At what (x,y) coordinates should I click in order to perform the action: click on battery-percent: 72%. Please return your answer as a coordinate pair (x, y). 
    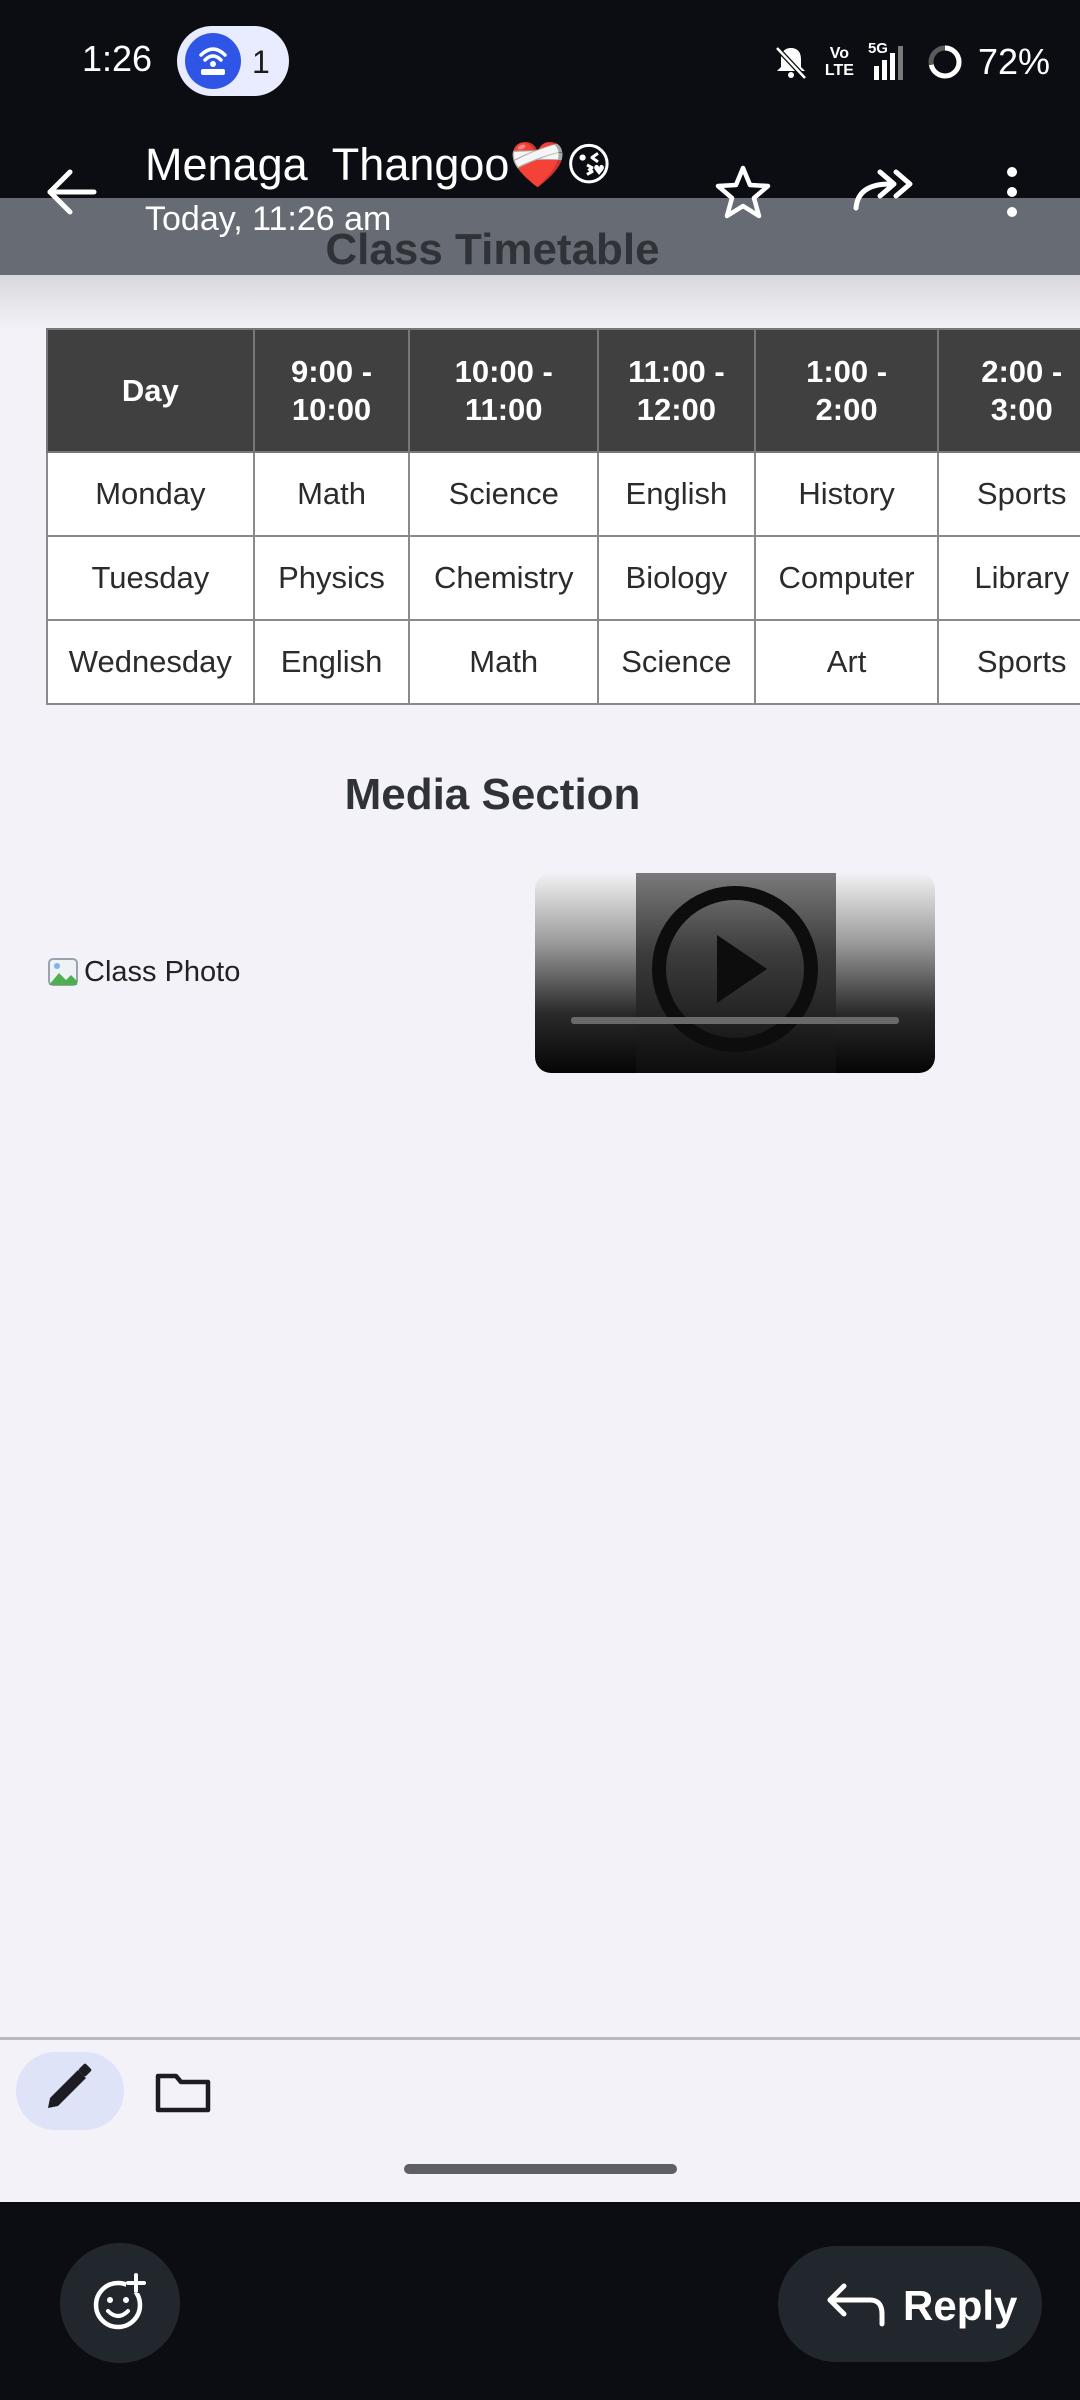
    Looking at the image, I should click on (1013, 61).